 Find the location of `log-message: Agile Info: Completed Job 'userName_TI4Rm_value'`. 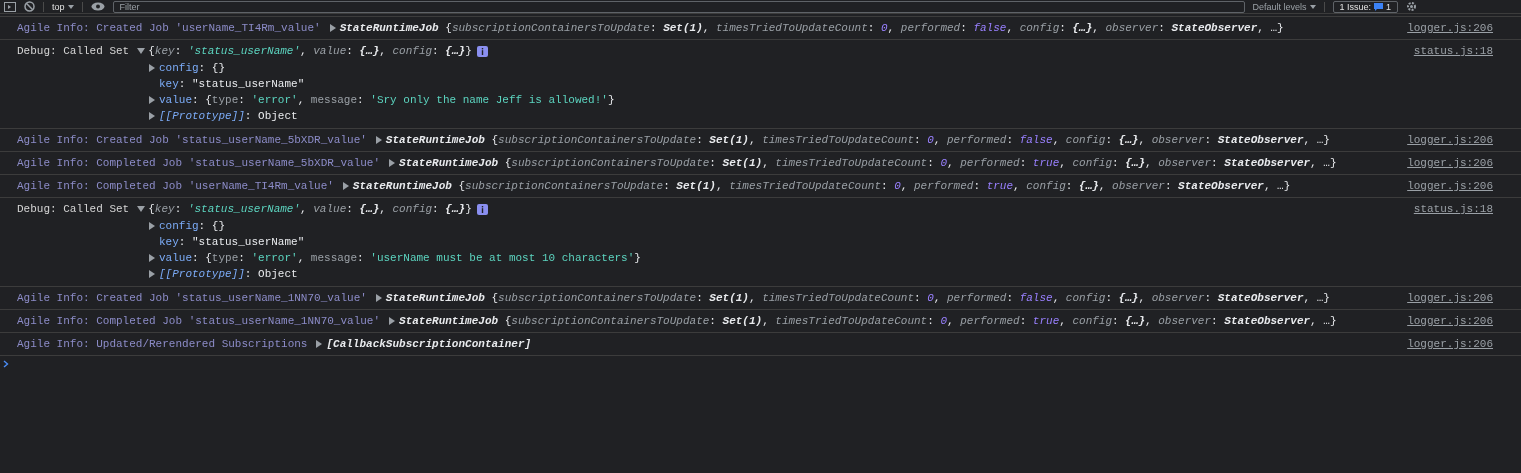

log-message: Agile Info: Completed Job 'userName_TI4Rm_value' is located at coordinates (175, 186).